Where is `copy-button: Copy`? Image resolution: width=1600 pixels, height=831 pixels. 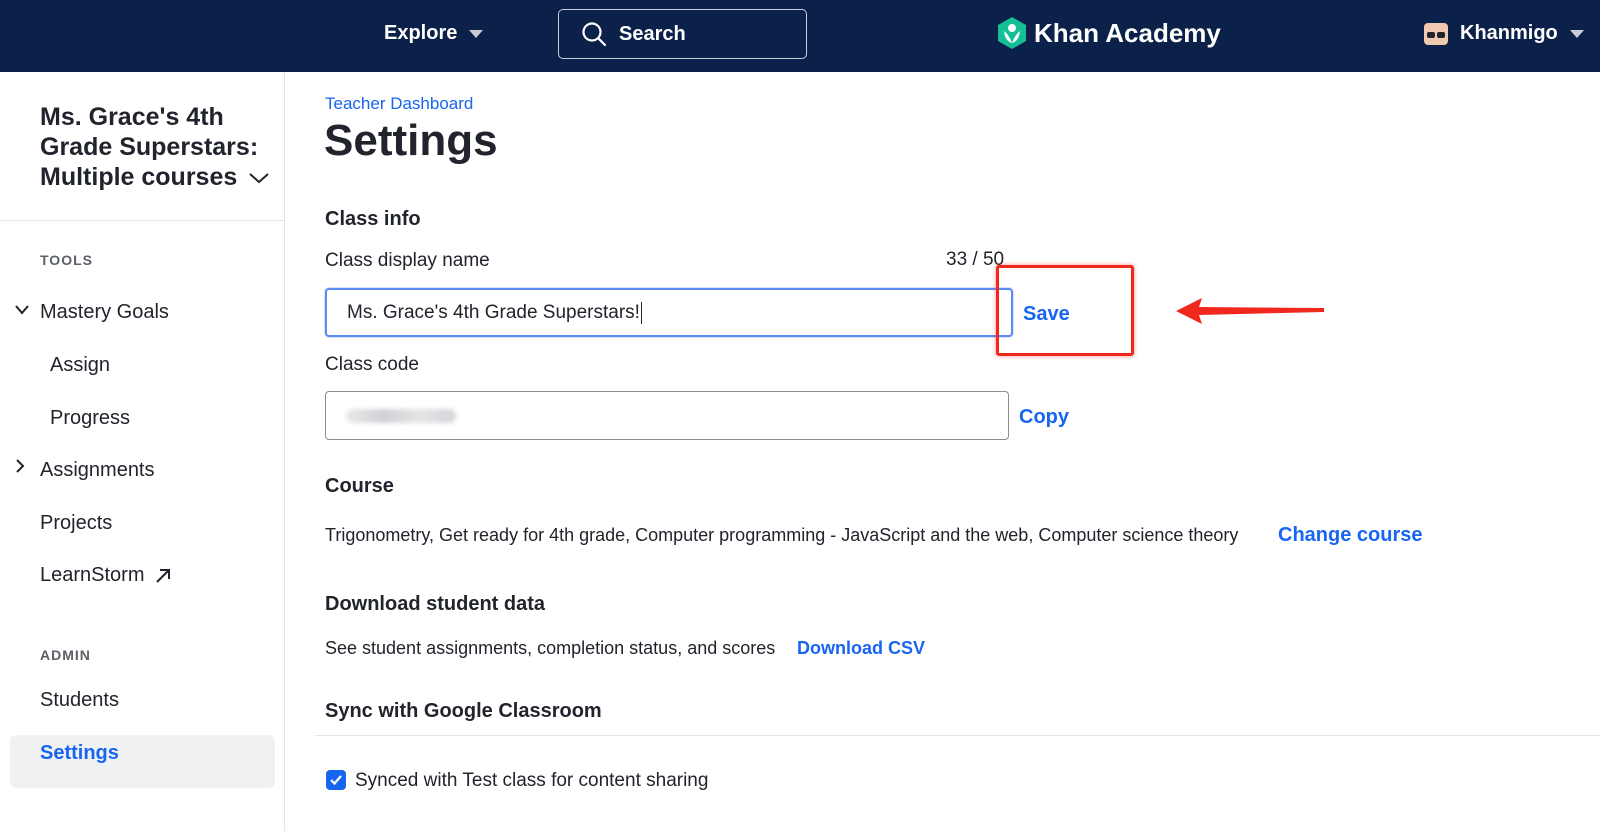 copy-button: Copy is located at coordinates (1044, 417).